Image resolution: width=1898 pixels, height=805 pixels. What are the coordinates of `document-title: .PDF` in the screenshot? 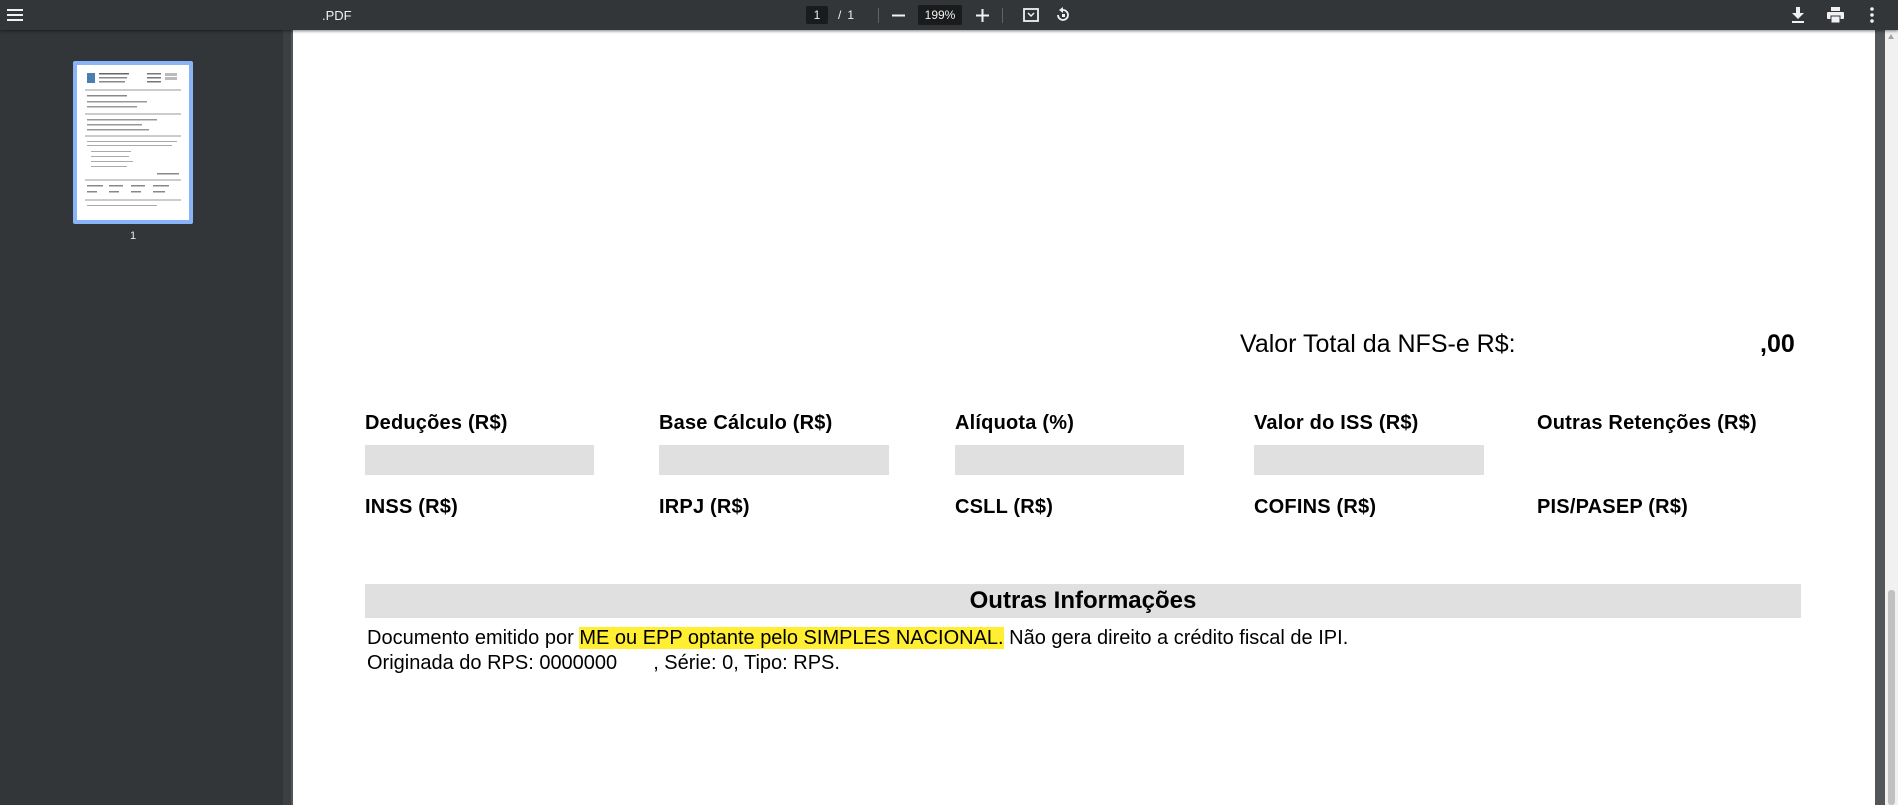 It's located at (337, 15).